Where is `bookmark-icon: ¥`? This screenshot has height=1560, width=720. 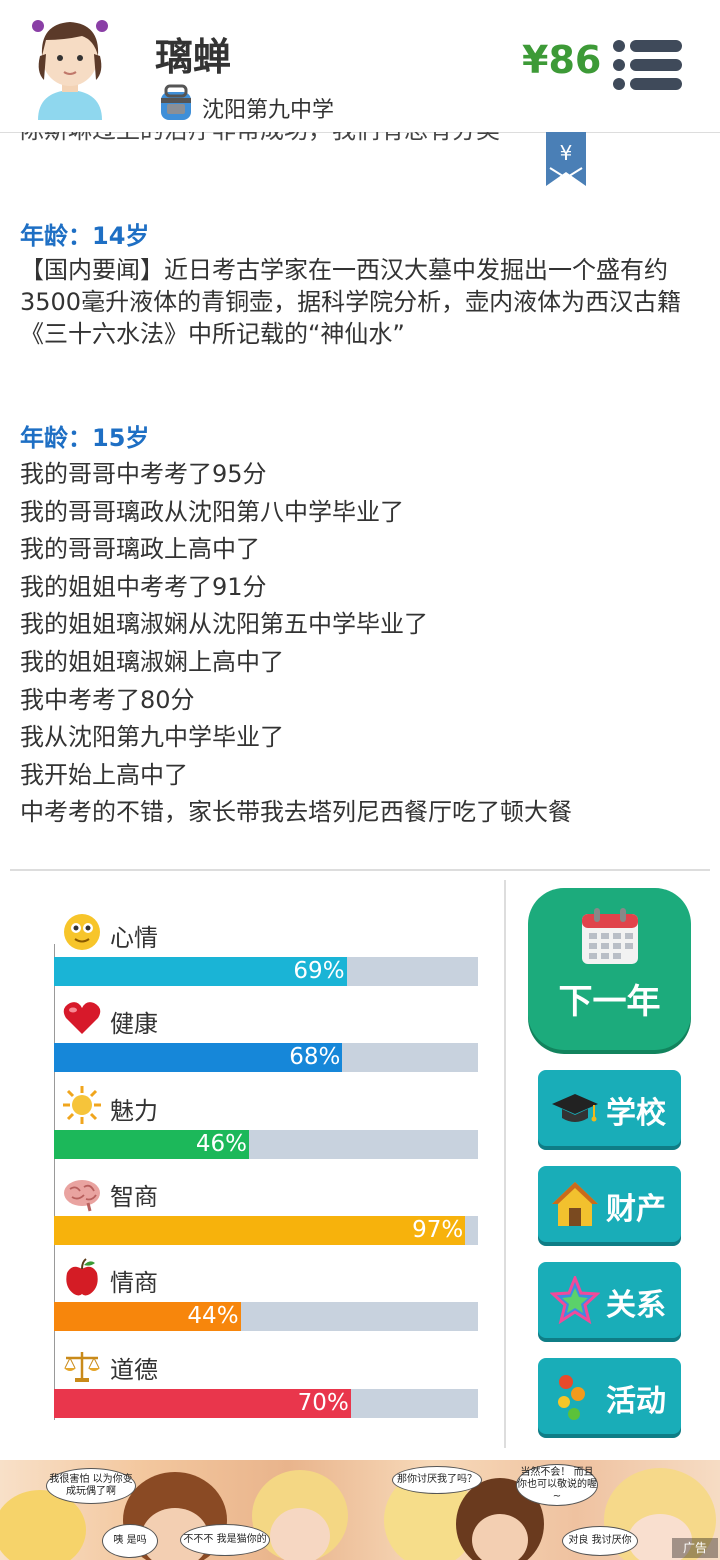
bookmark-icon: ¥ is located at coordinates (566, 159).